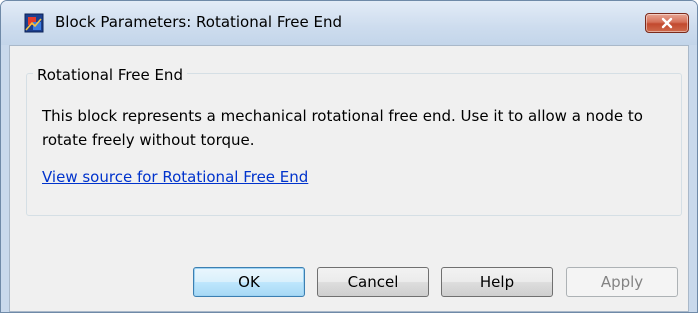  Describe the element at coordinates (373, 282) in the screenshot. I see `cancel-button: Cancel` at that location.